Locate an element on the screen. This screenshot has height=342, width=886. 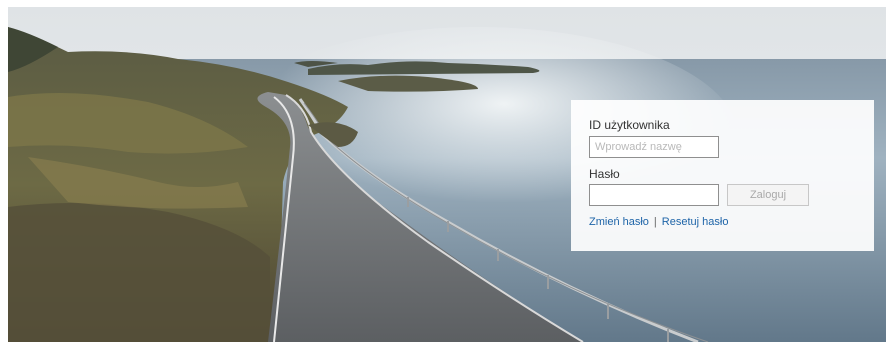
password-label: Hasło is located at coordinates (604, 174).